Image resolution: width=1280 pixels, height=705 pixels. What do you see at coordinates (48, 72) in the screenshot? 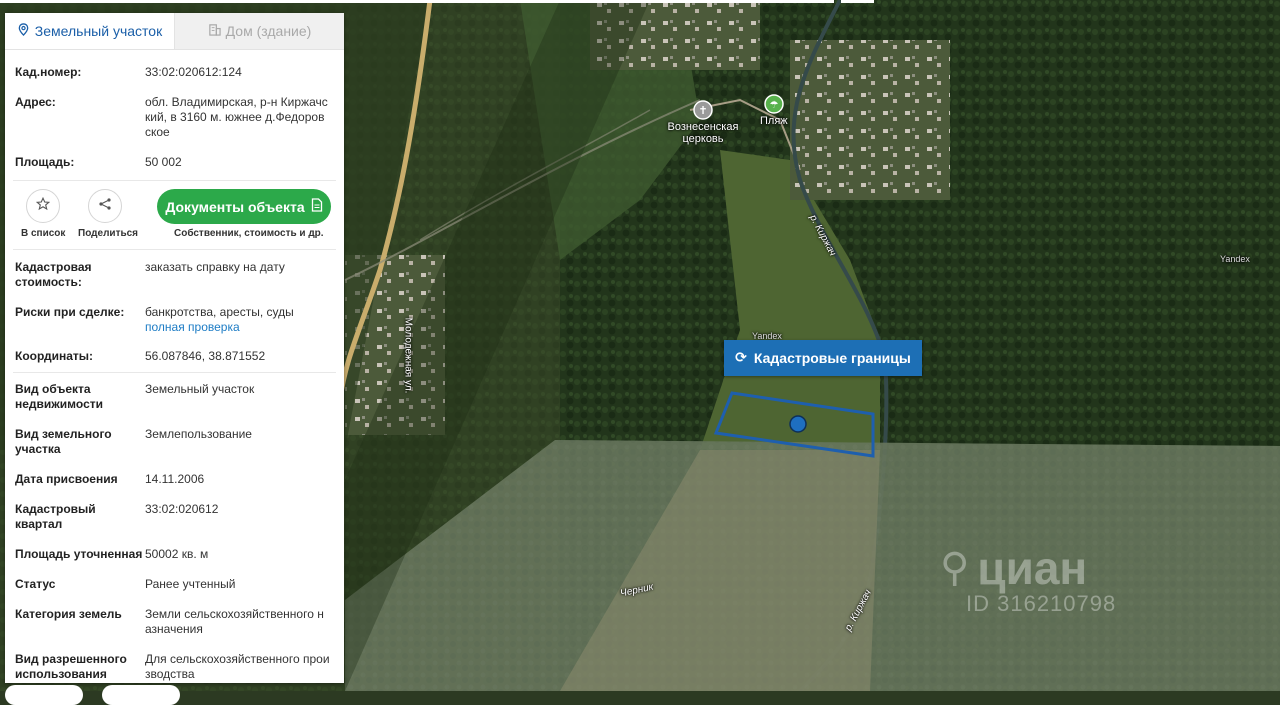
I see `info-key: Кад.номер:` at bounding box center [48, 72].